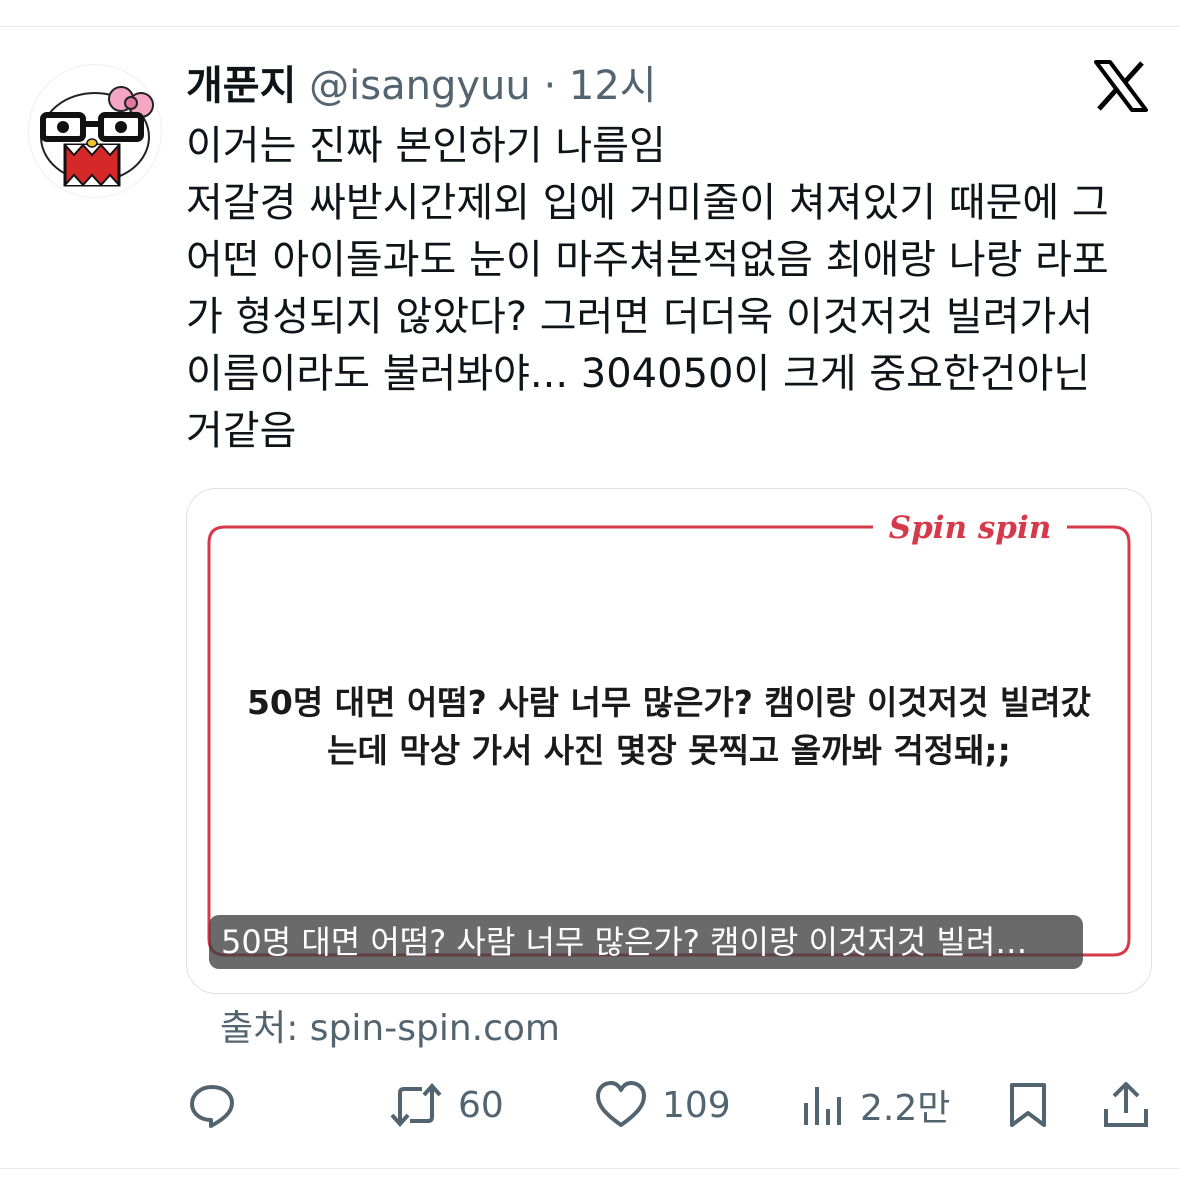 The image size is (1179, 1183). I want to click on bookmark-button, so click(1028, 1105).